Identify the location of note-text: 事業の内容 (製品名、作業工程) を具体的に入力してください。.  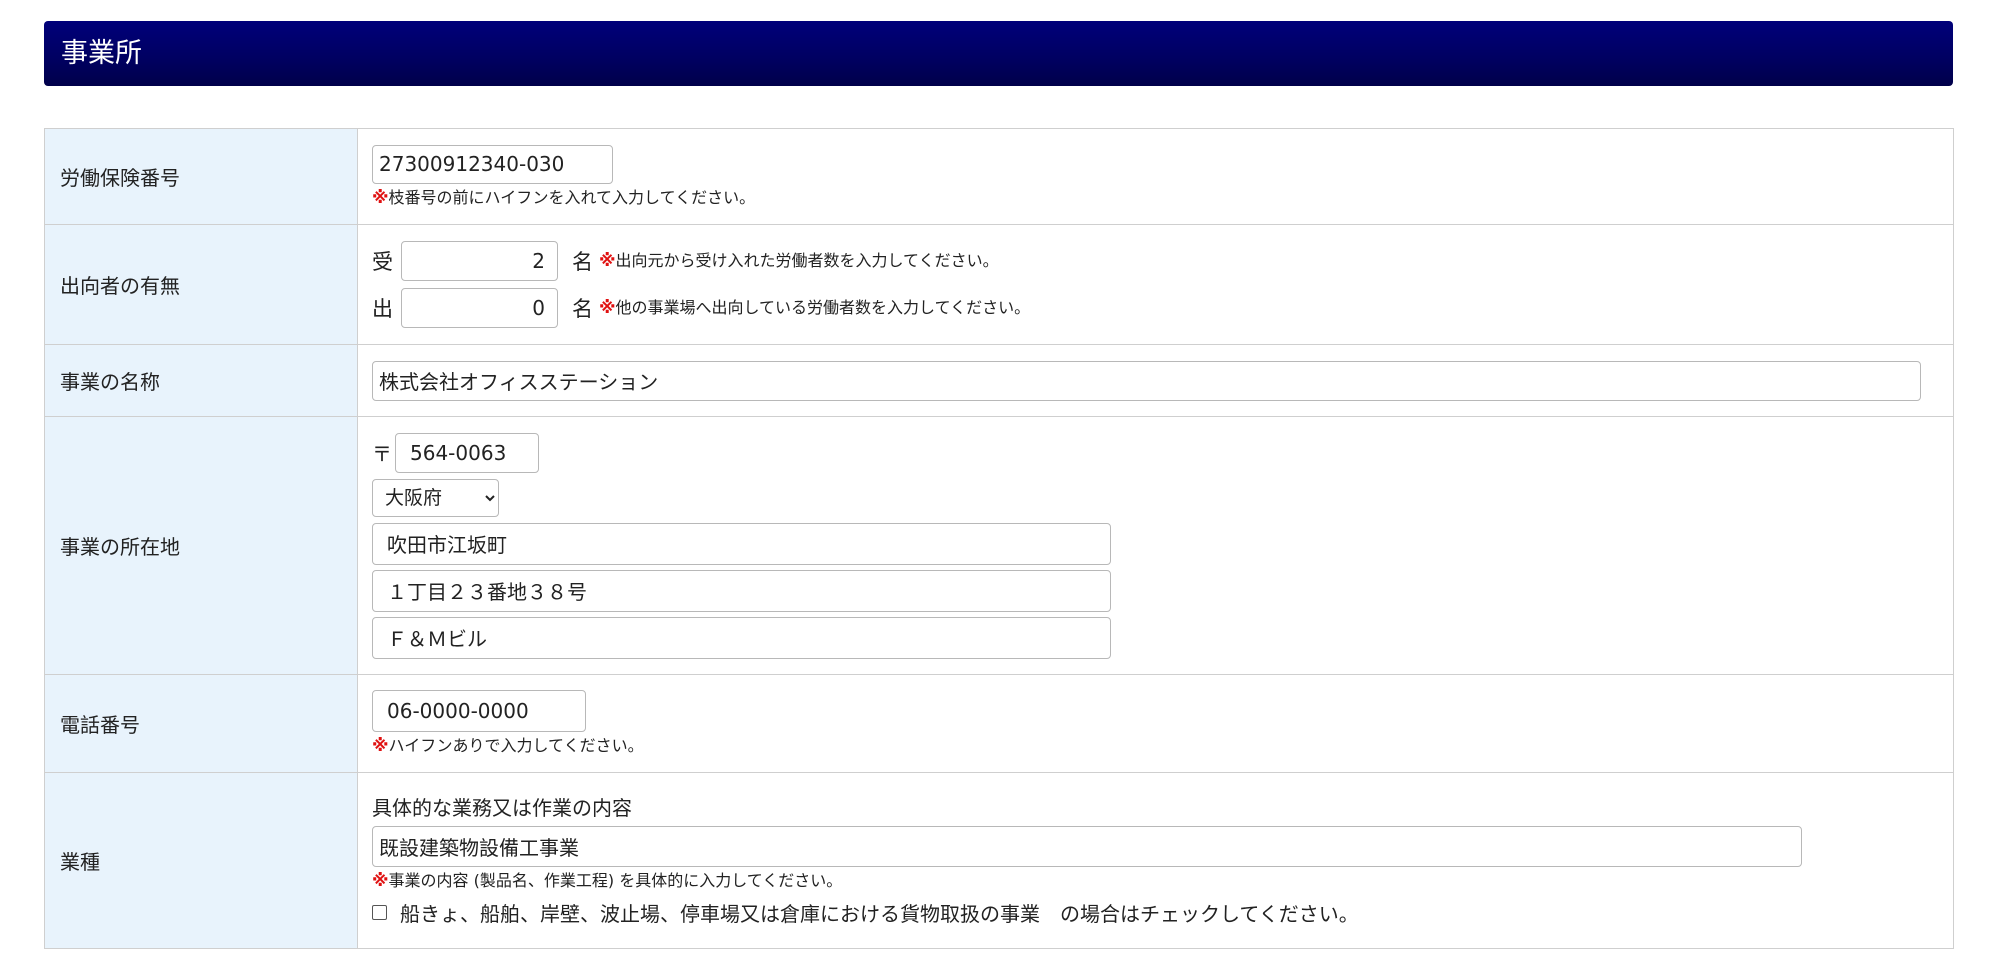
(615, 880).